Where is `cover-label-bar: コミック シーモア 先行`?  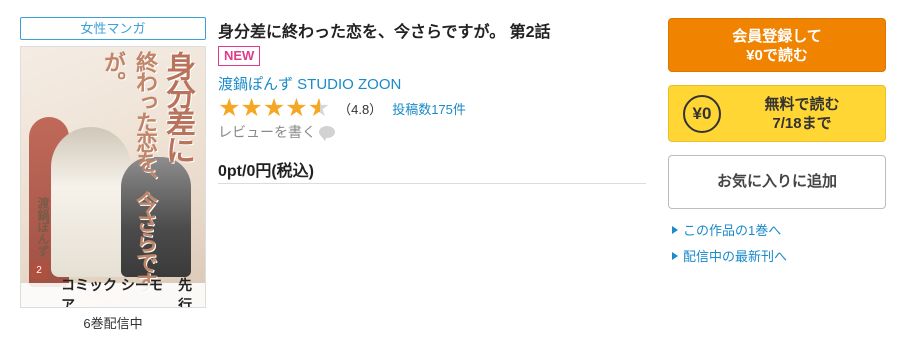 cover-label-bar: コミック シーモア 先行 is located at coordinates (113, 292).